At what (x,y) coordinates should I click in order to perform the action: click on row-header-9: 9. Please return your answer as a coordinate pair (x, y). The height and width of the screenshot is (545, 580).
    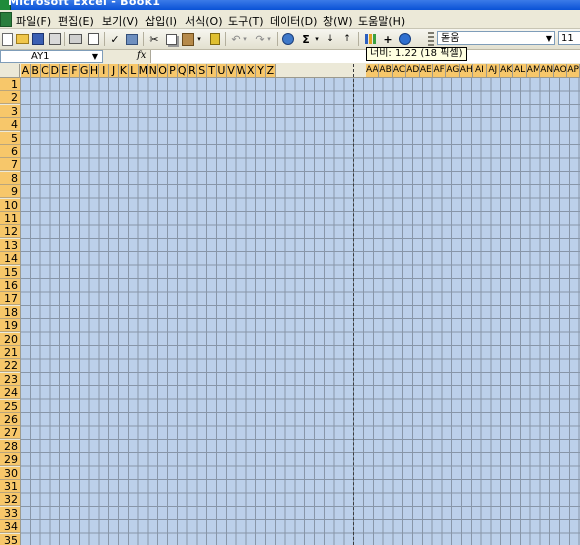
    Looking at the image, I should click on (10, 192).